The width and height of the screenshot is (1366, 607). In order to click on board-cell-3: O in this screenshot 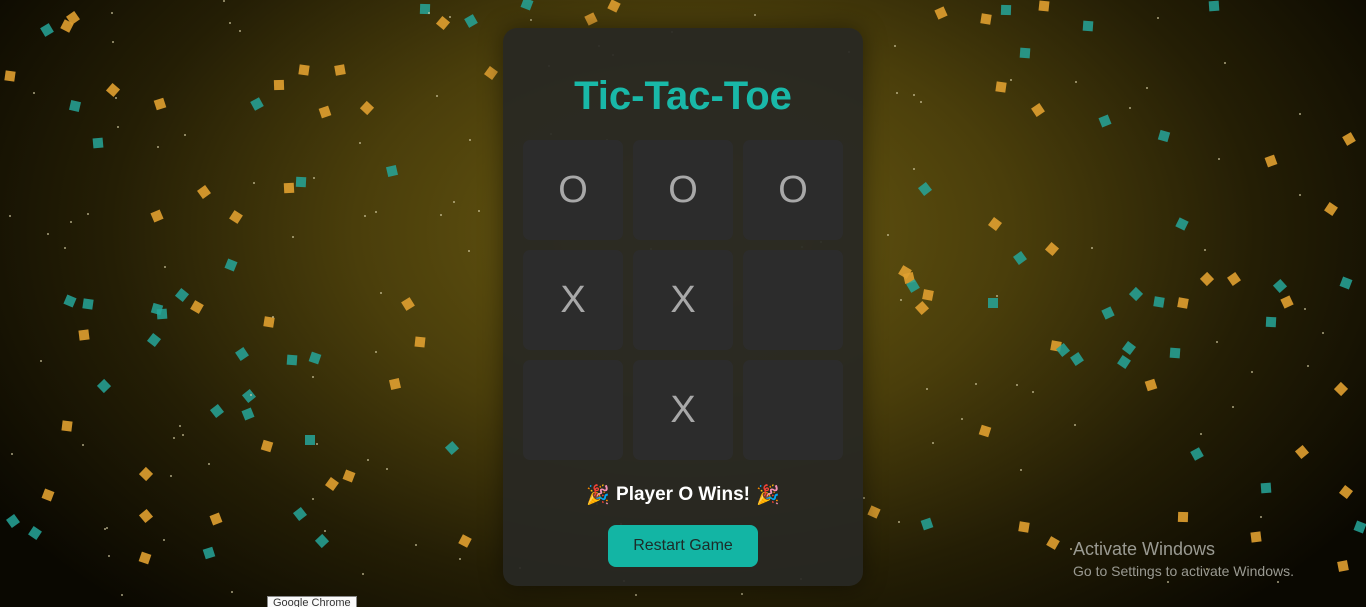, I will do `click(793, 190)`.